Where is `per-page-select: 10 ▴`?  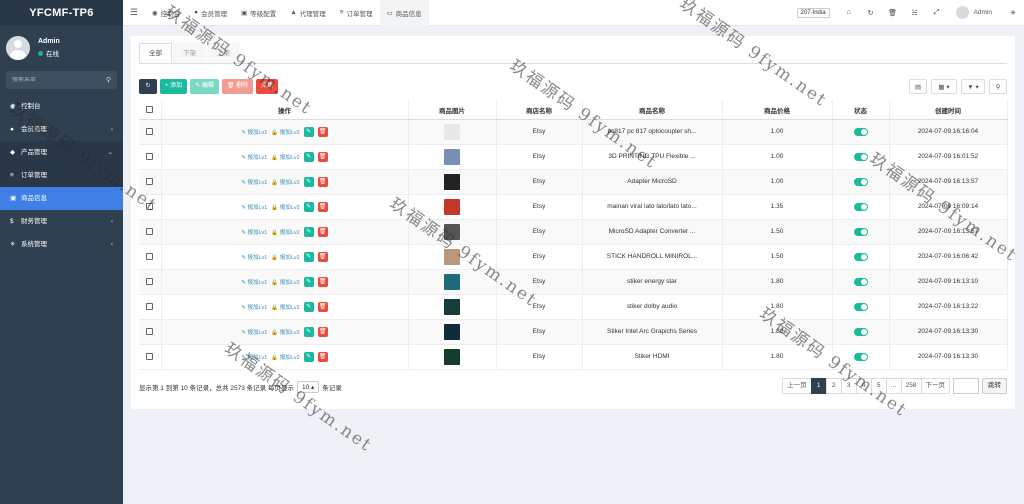 per-page-select: 10 ▴ is located at coordinates (308, 387).